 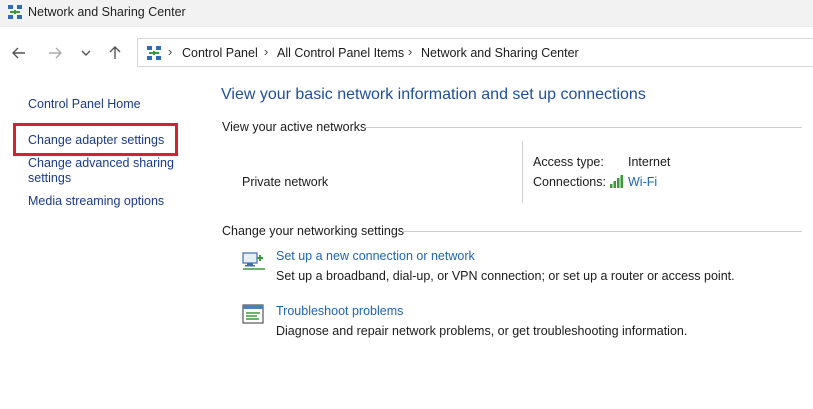 What do you see at coordinates (522, 172) in the screenshot?
I see `network-divider` at bounding box center [522, 172].